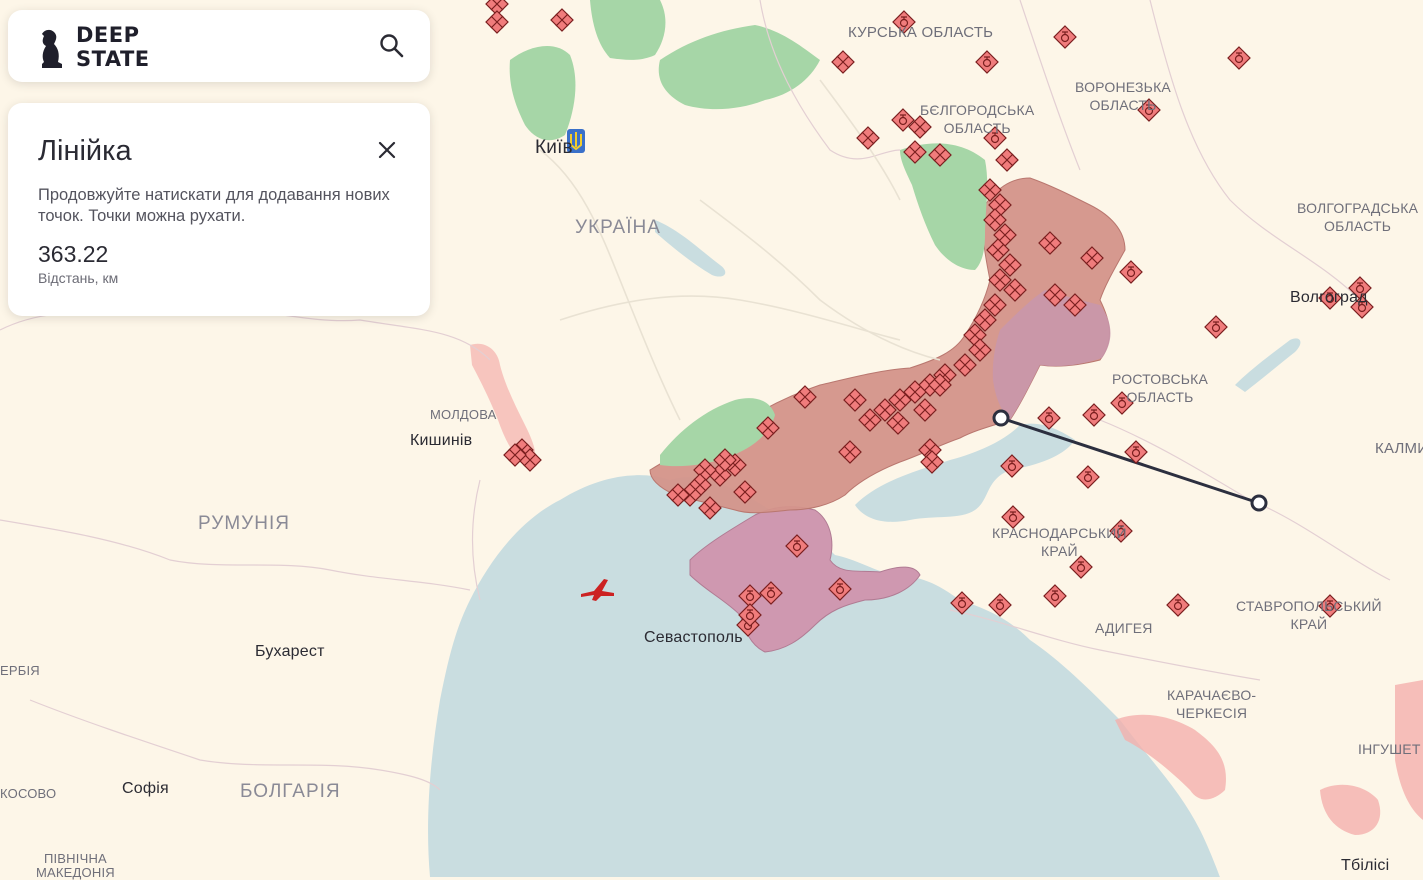  What do you see at coordinates (1399, 448) in the screenshot?
I see `label-kalmykia: КАЛМИ` at bounding box center [1399, 448].